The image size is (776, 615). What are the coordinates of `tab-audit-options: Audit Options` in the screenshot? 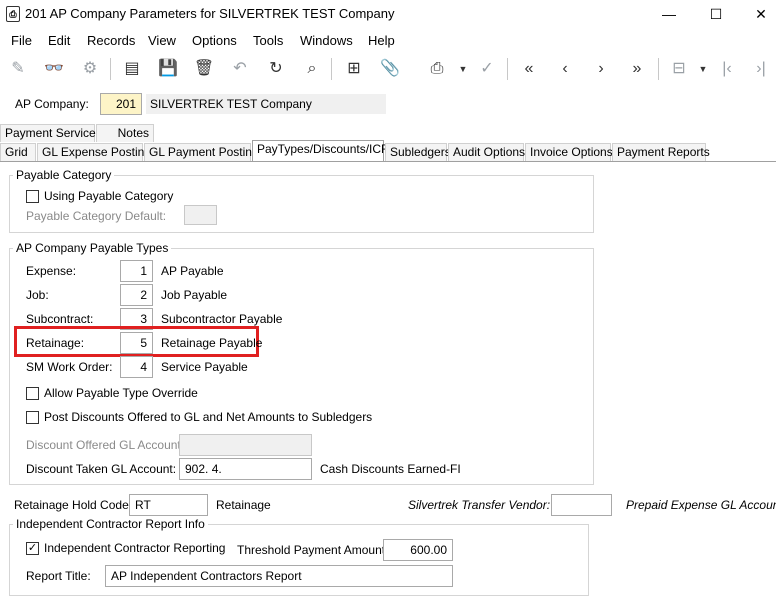 It's located at (486, 152).